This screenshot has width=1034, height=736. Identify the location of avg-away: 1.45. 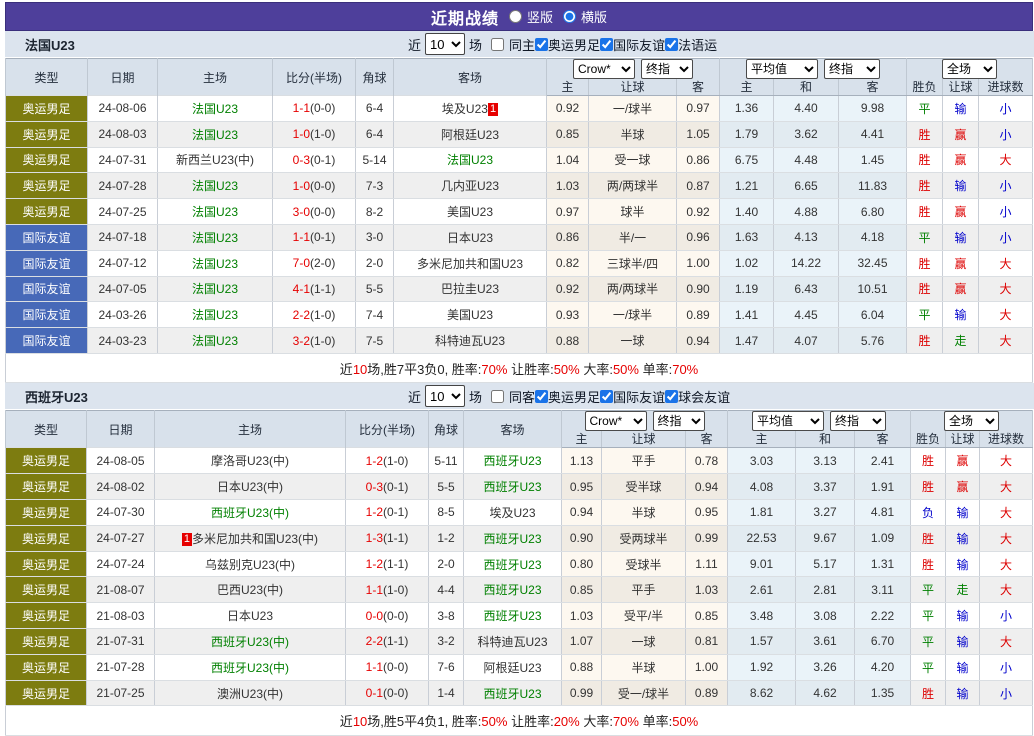
(873, 160).